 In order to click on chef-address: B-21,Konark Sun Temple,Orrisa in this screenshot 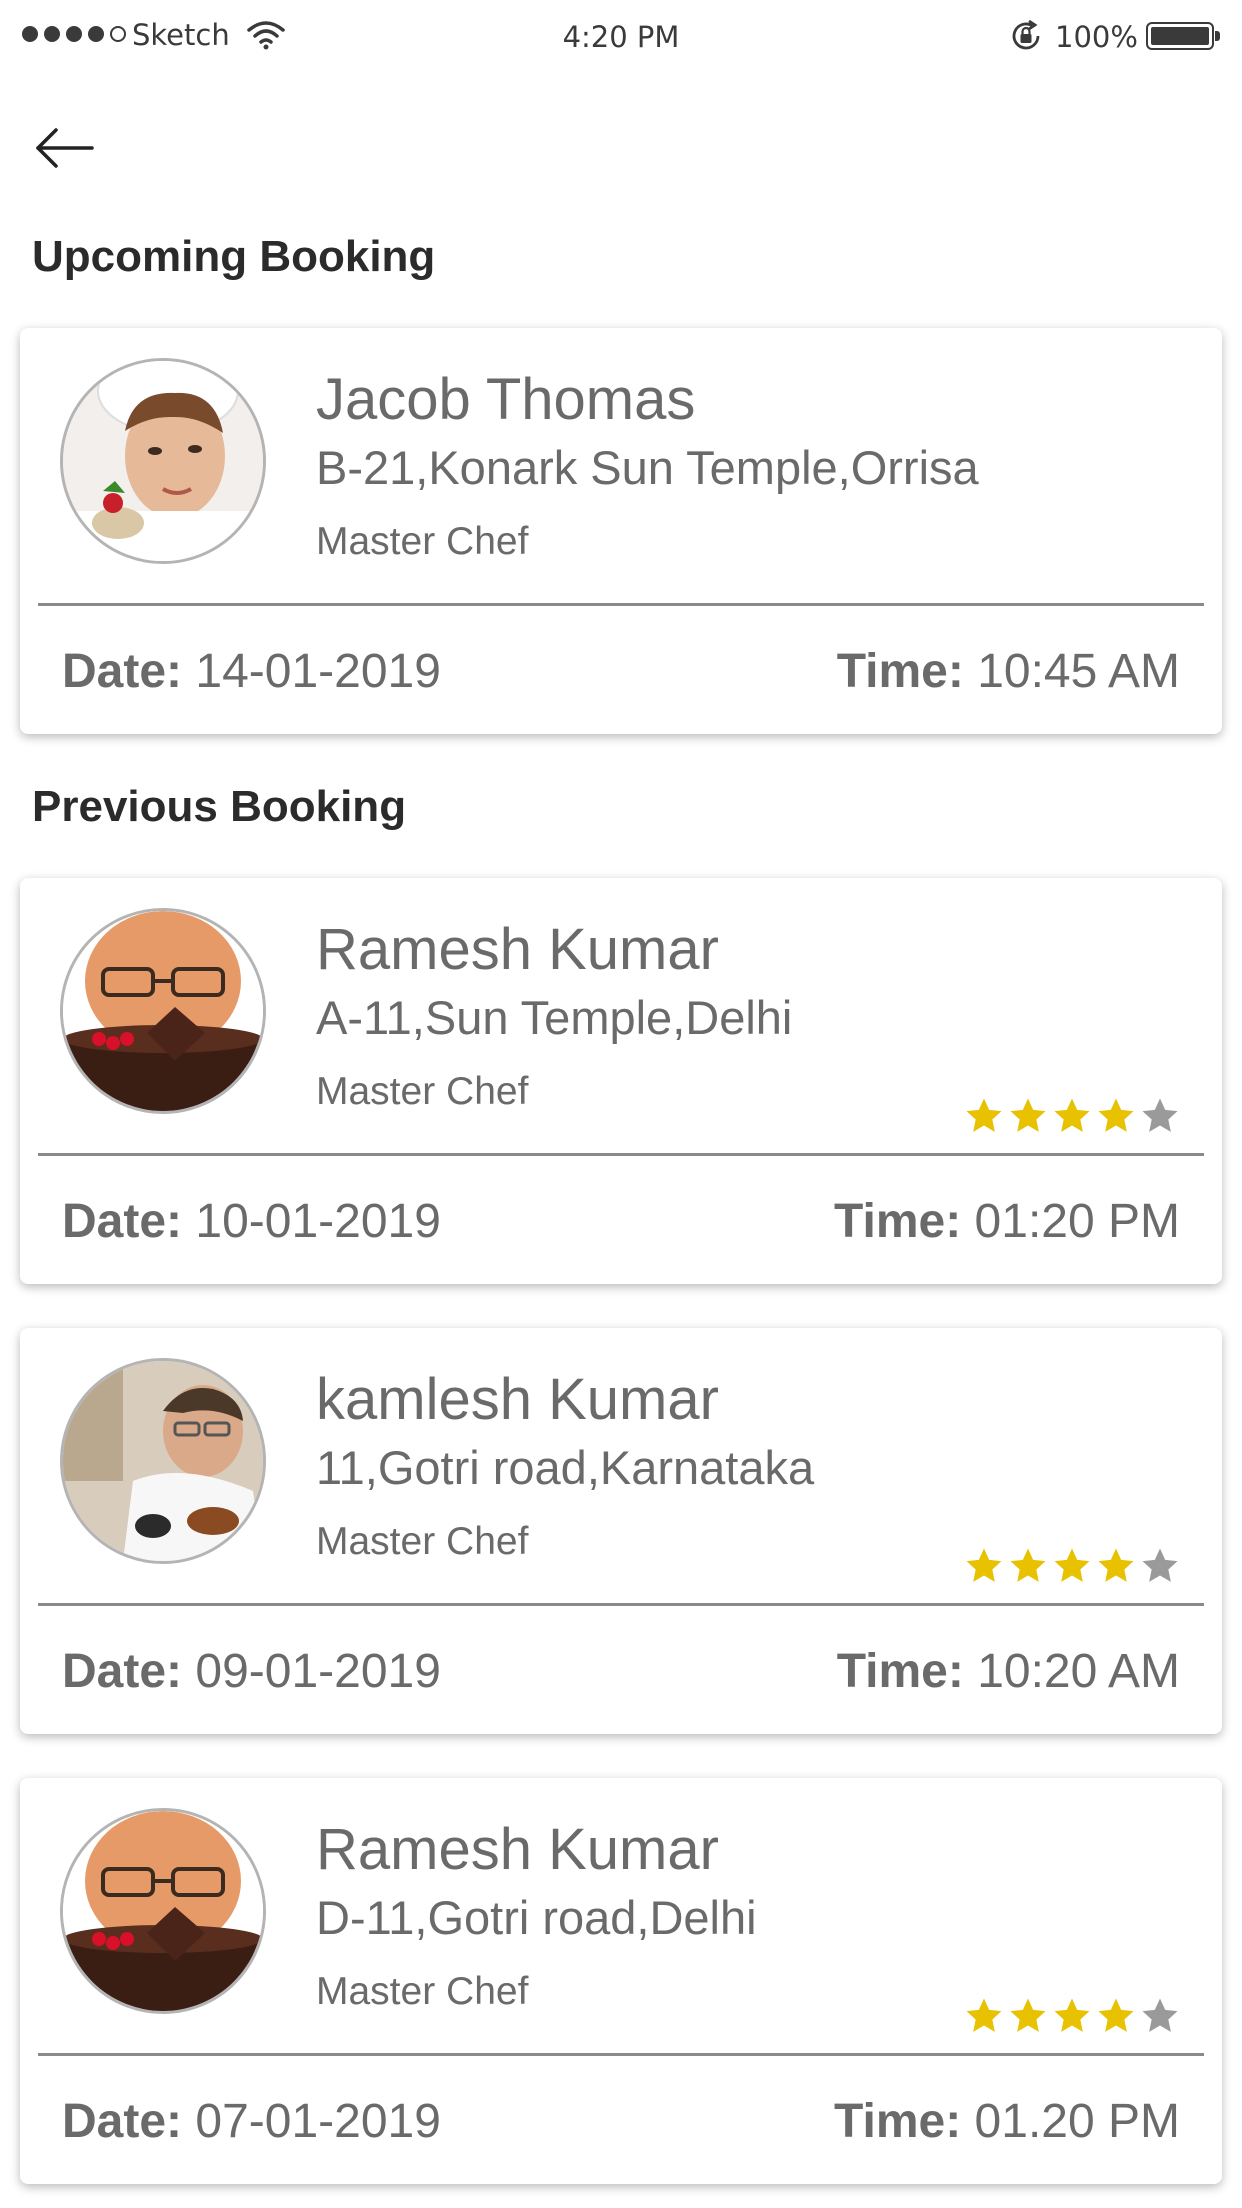, I will do `click(647, 467)`.